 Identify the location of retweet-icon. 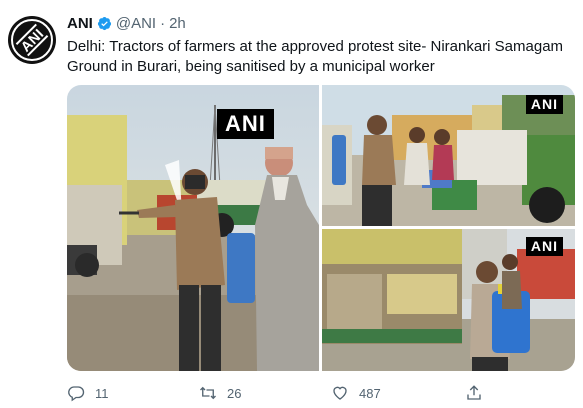
(208, 393).